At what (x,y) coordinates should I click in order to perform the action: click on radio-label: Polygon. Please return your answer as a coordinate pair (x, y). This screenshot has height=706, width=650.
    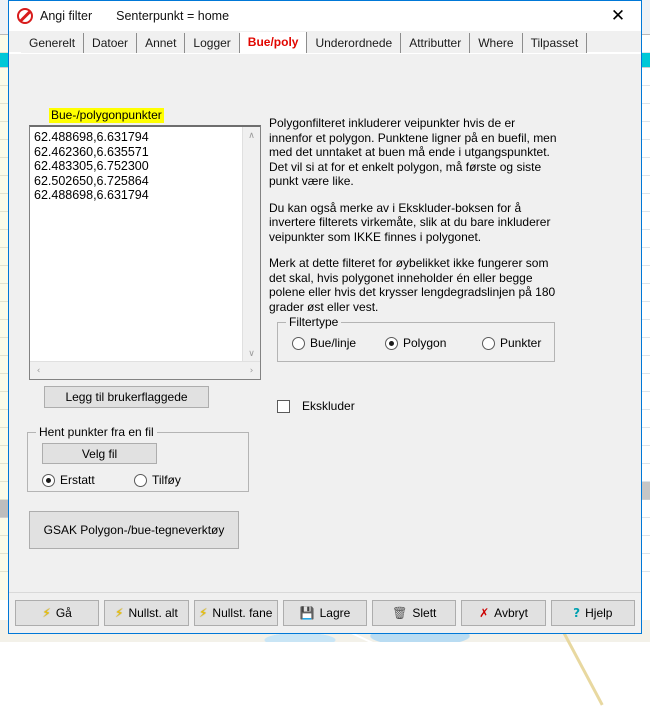
    Looking at the image, I should click on (424, 343).